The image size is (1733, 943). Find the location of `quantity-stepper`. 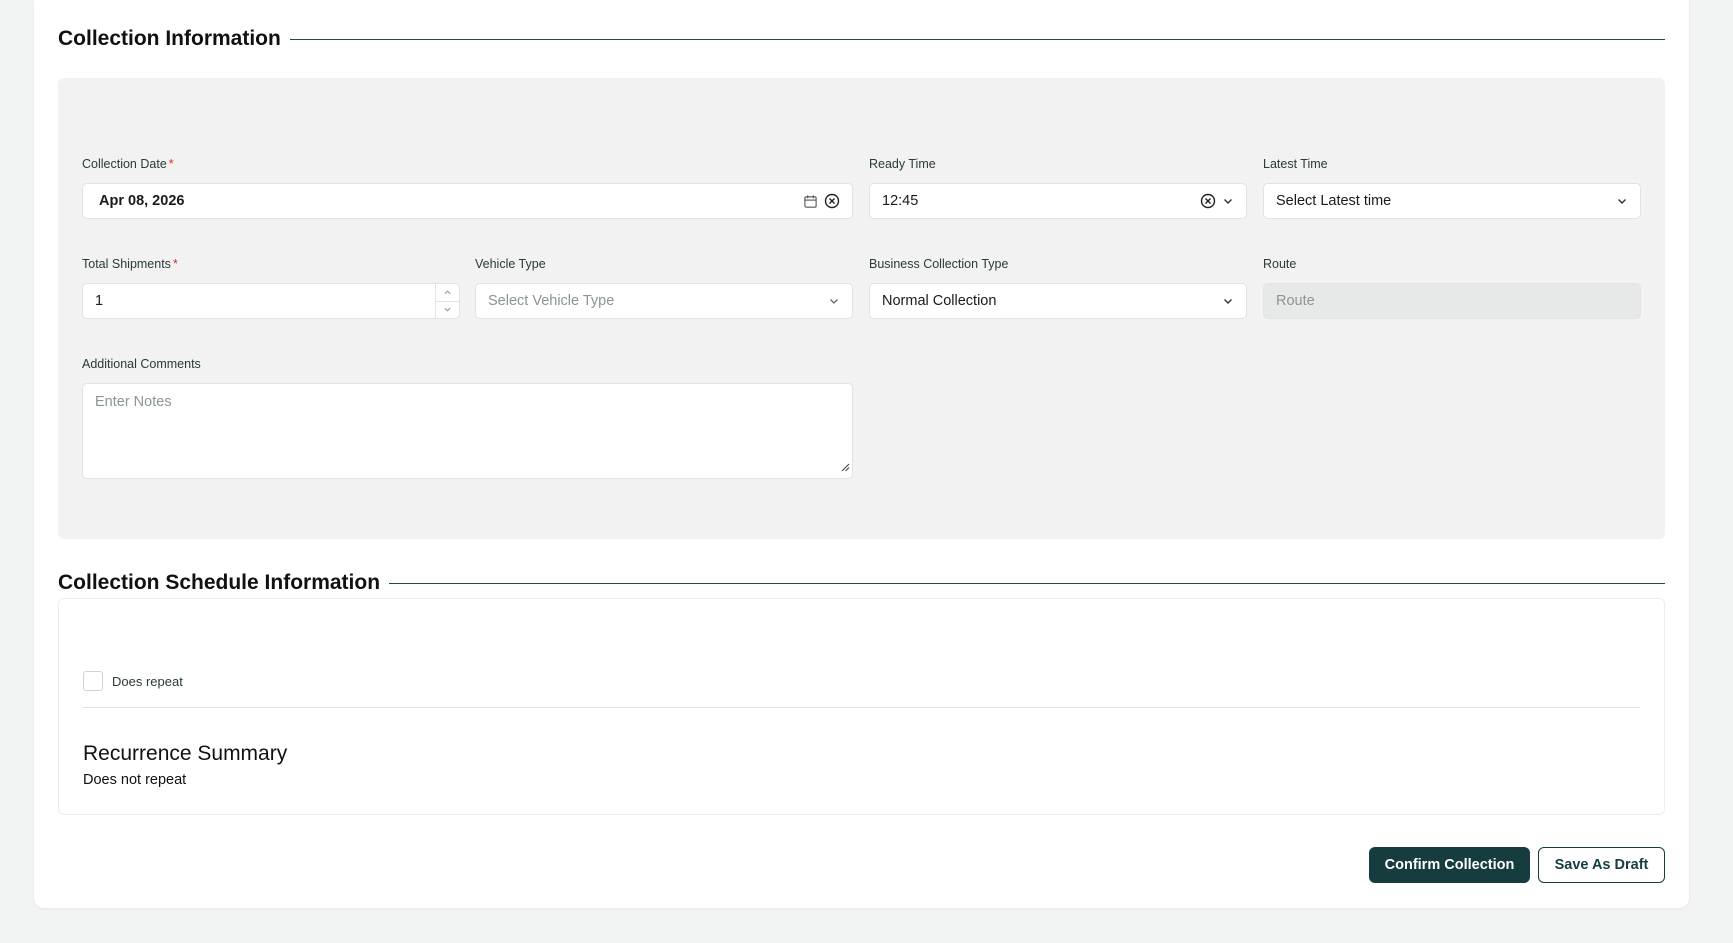

quantity-stepper is located at coordinates (447, 301).